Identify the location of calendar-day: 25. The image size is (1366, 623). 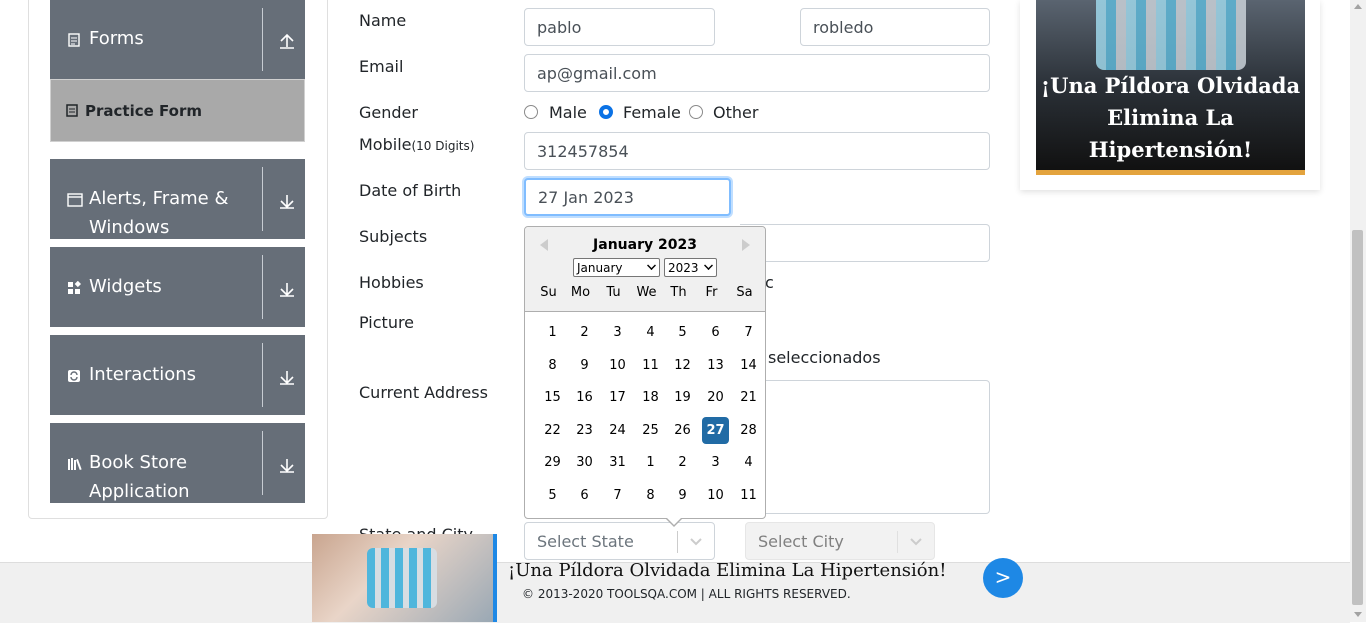
(650, 430).